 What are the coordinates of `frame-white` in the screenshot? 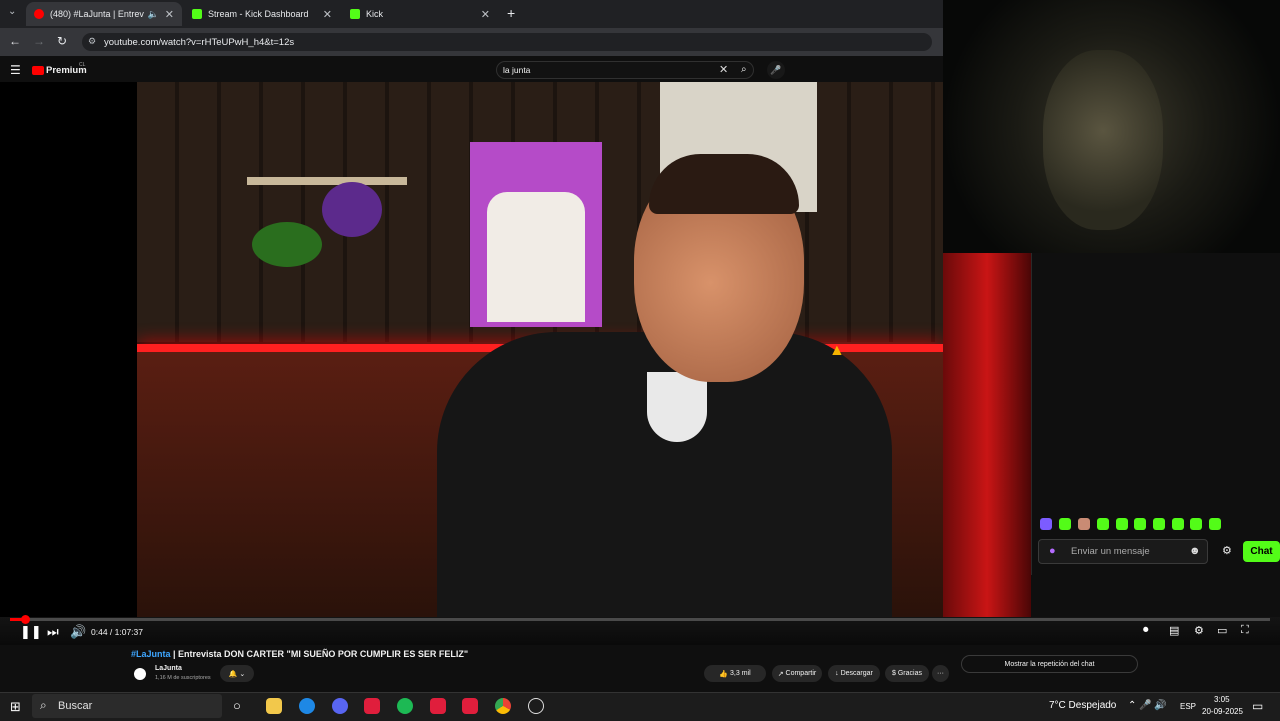 It's located at (536, 257).